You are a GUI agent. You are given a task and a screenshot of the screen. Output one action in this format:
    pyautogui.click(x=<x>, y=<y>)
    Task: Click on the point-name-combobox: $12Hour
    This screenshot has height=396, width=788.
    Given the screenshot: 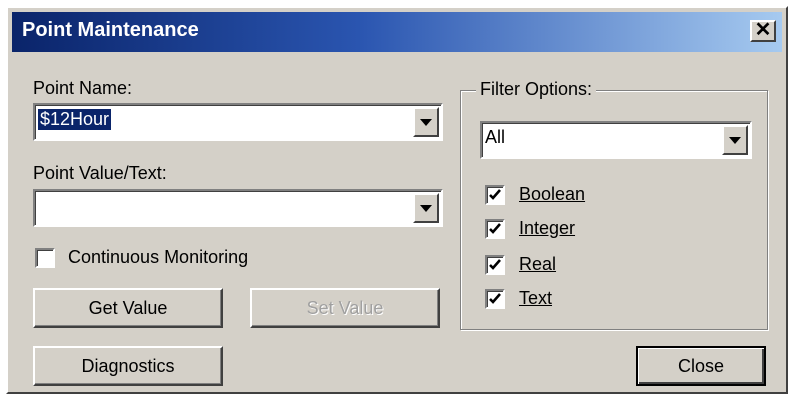 What is the action you would take?
    pyautogui.click(x=238, y=122)
    